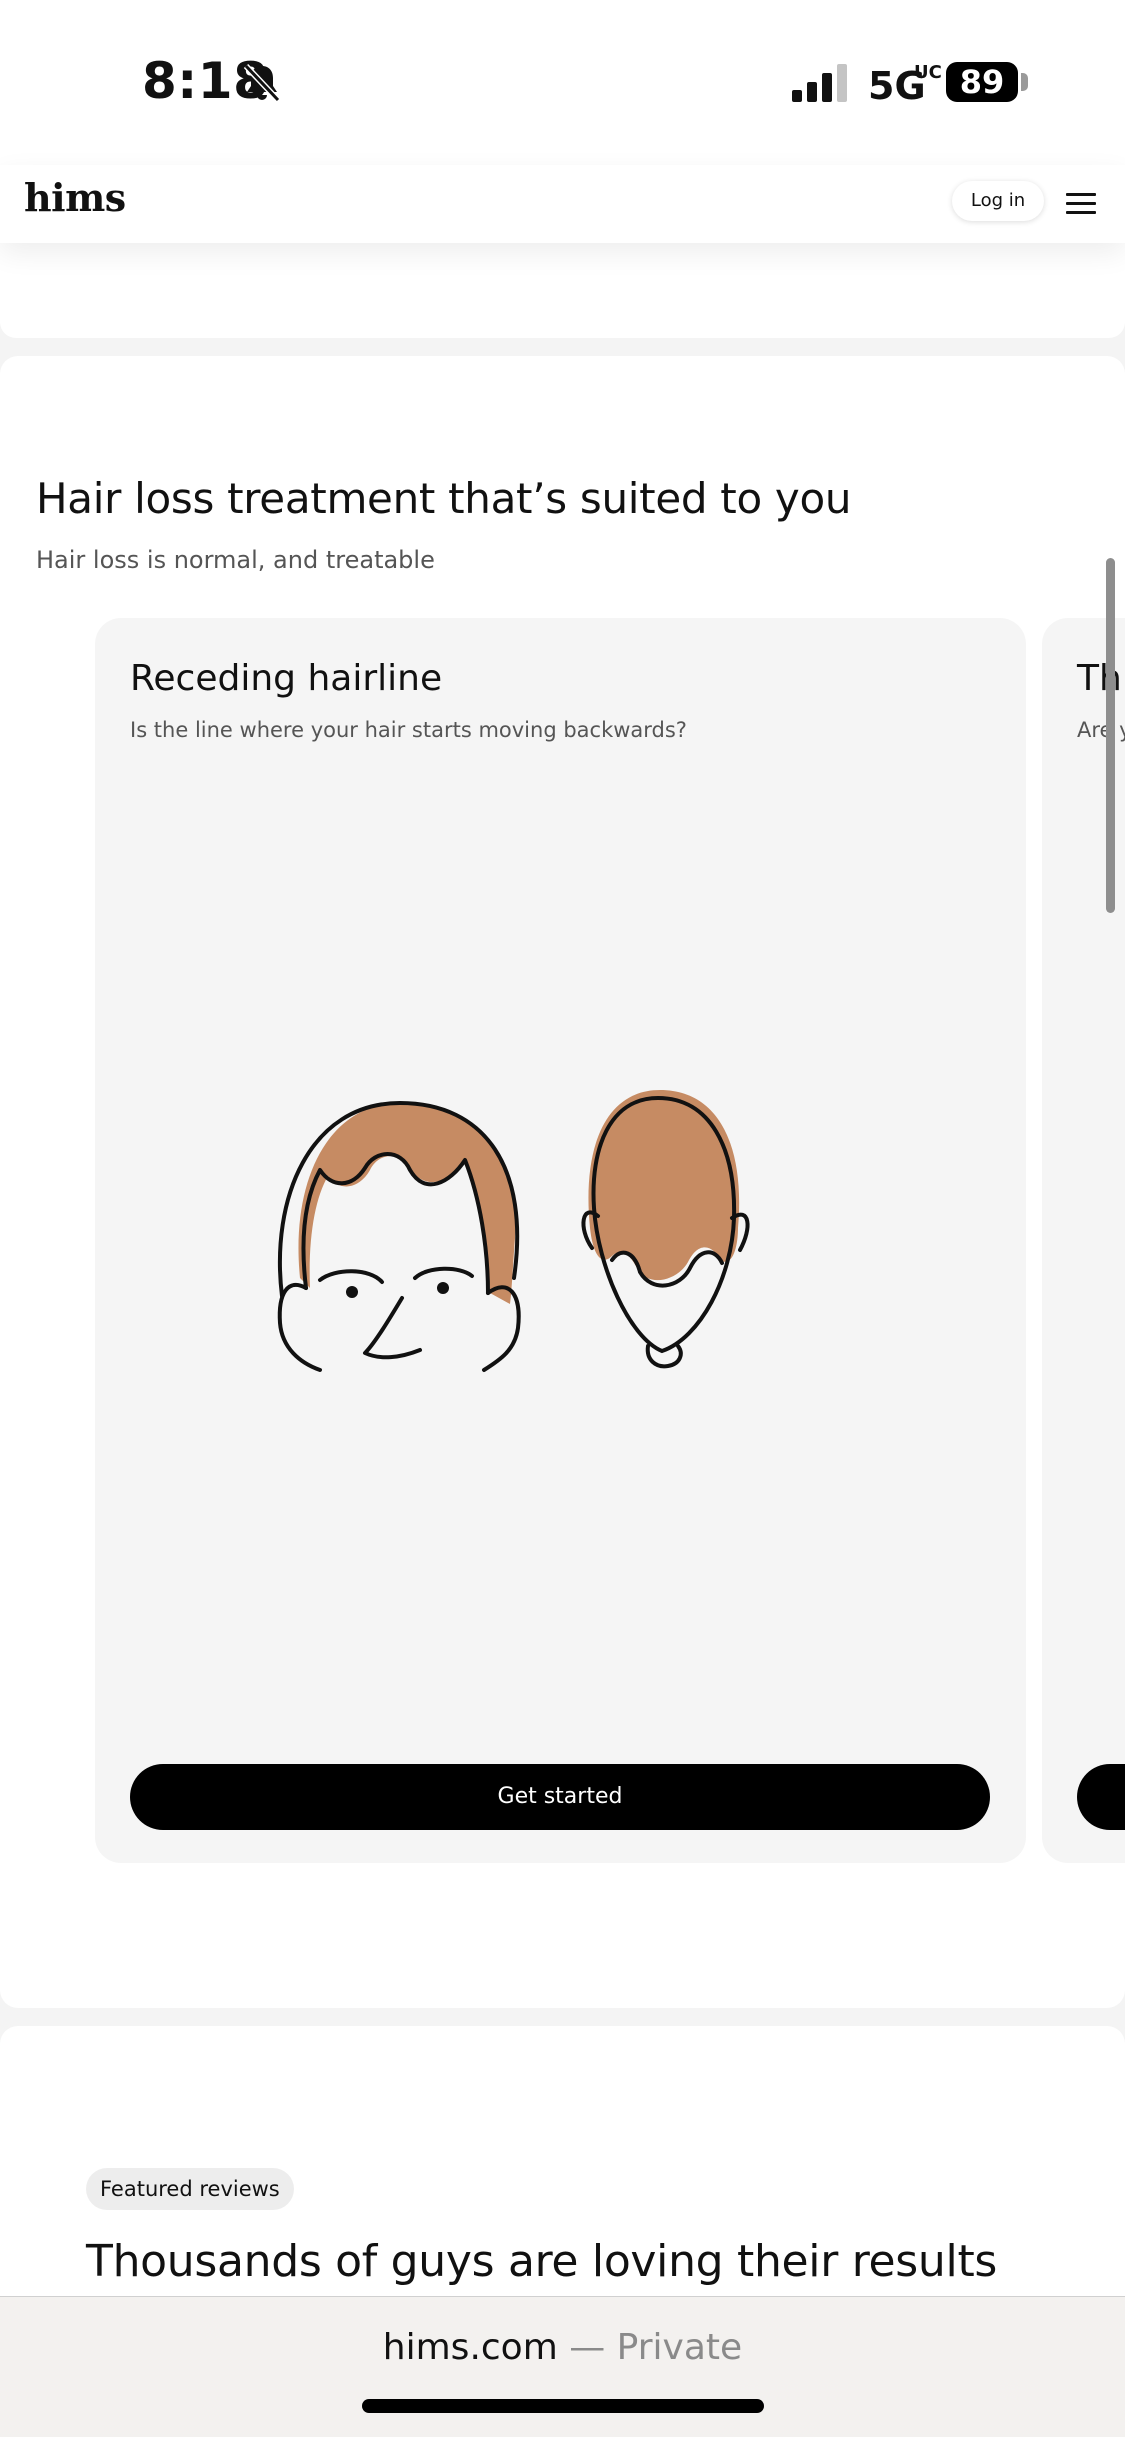  What do you see at coordinates (1101, 678) in the screenshot?
I see `next-card-title: Thi` at bounding box center [1101, 678].